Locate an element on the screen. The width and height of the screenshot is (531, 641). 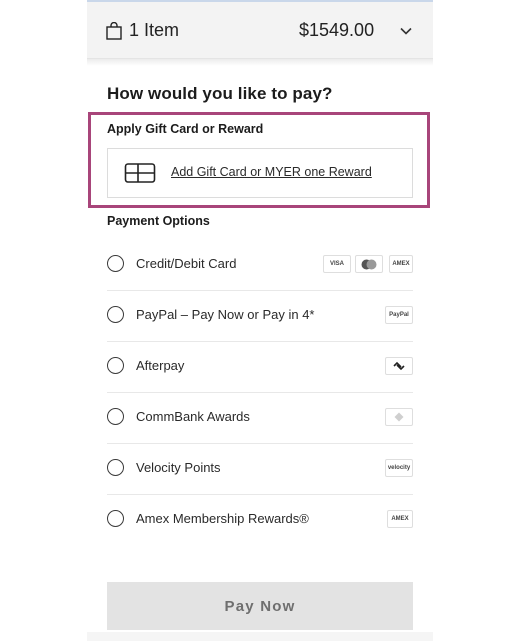
add-gift-card-button: Add Gift Card or MYER one Reward is located at coordinates (260, 173).